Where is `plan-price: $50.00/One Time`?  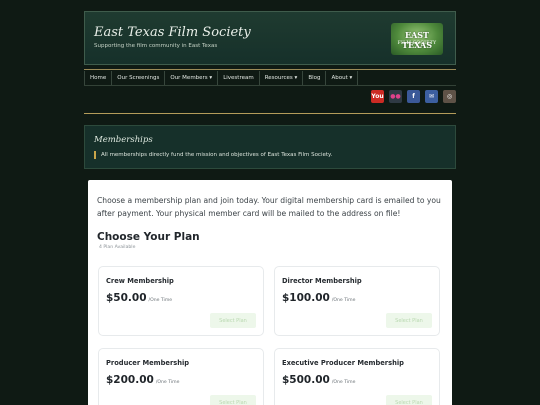 plan-price: $50.00/One Time is located at coordinates (139, 298).